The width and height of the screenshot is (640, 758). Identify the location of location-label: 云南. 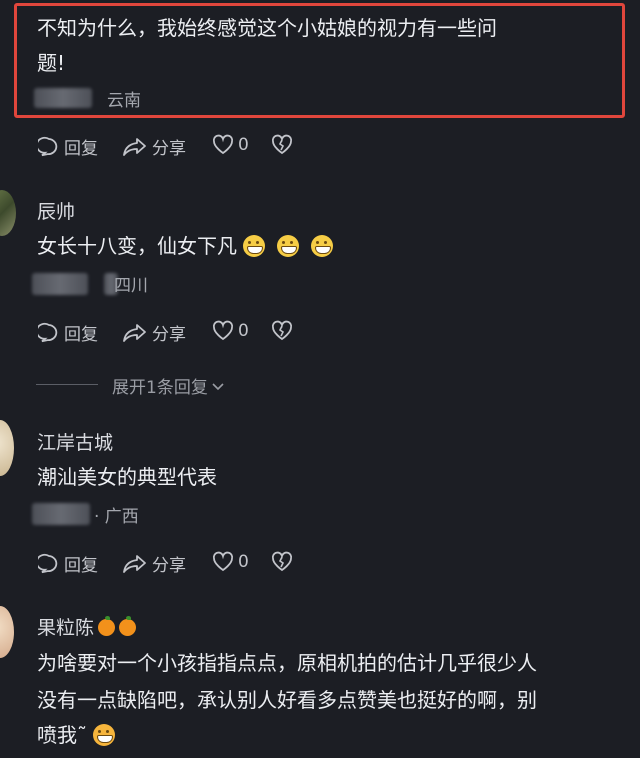
(124, 101).